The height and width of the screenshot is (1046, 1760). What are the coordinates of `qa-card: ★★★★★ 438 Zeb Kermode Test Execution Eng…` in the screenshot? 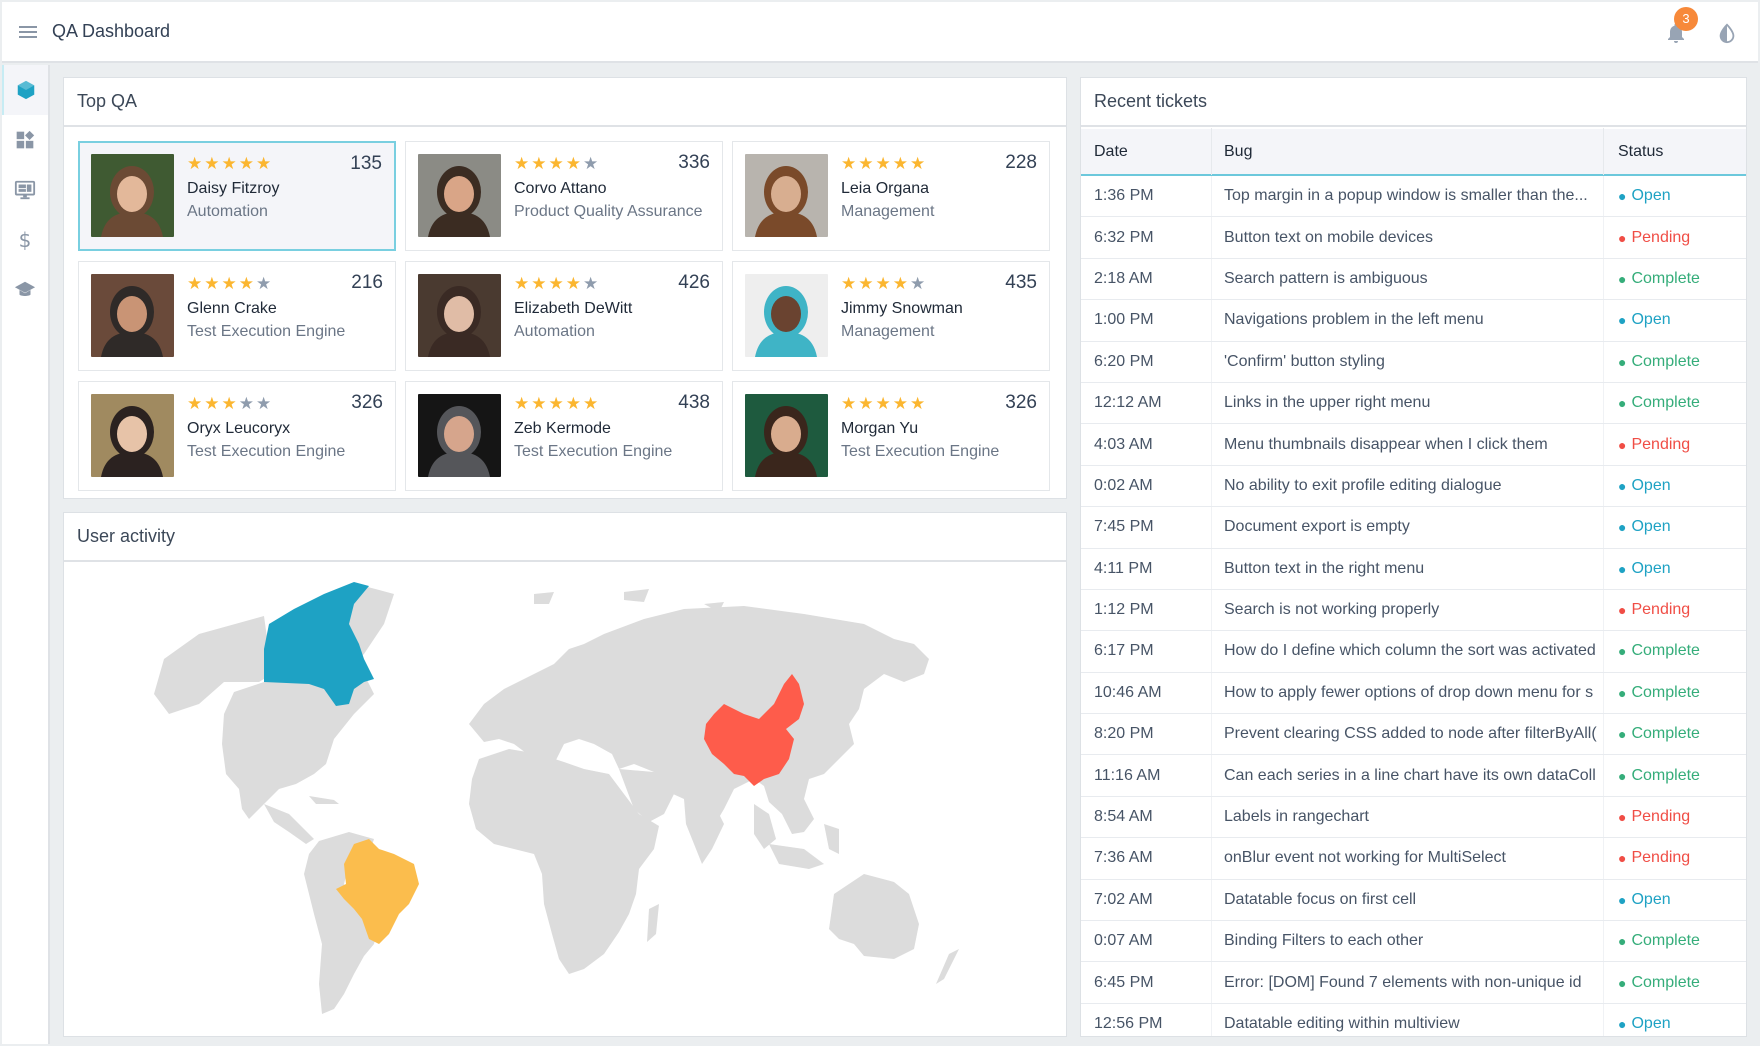 It's located at (564, 436).